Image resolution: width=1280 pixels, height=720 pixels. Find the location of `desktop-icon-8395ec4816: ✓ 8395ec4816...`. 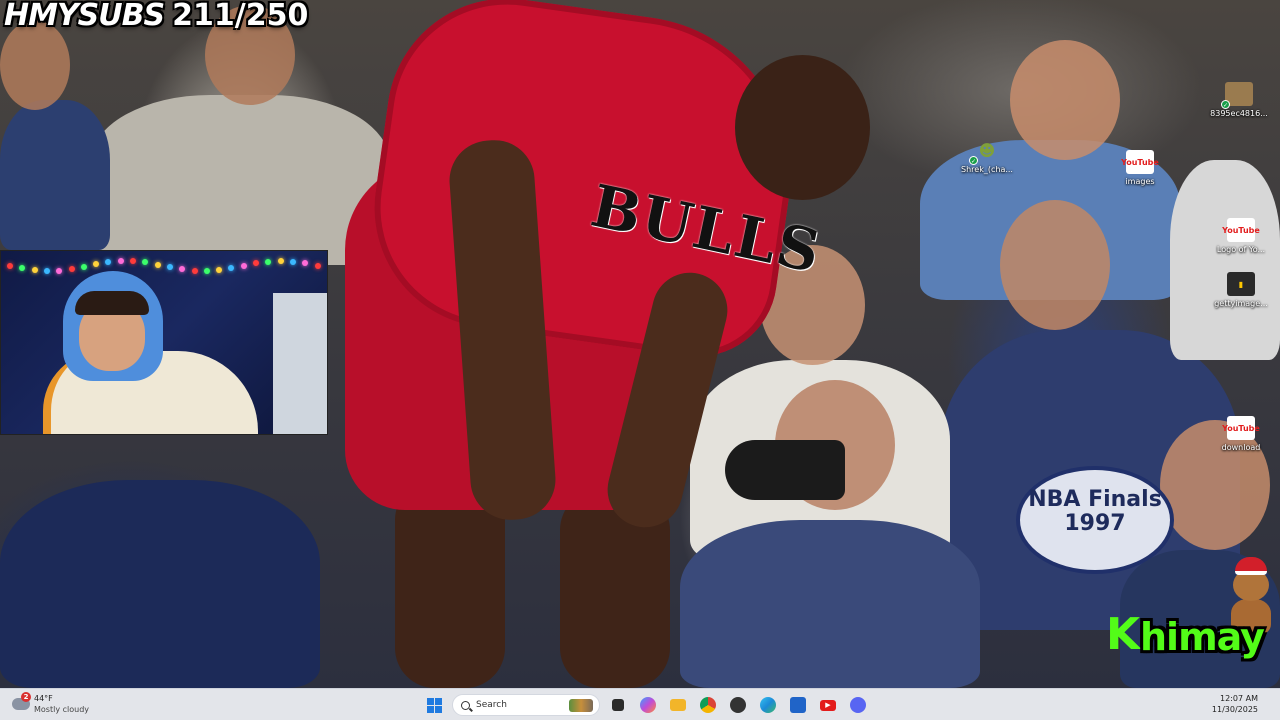

desktop-icon-8395ec4816: ✓ 8395ec4816... is located at coordinates (1239, 100).